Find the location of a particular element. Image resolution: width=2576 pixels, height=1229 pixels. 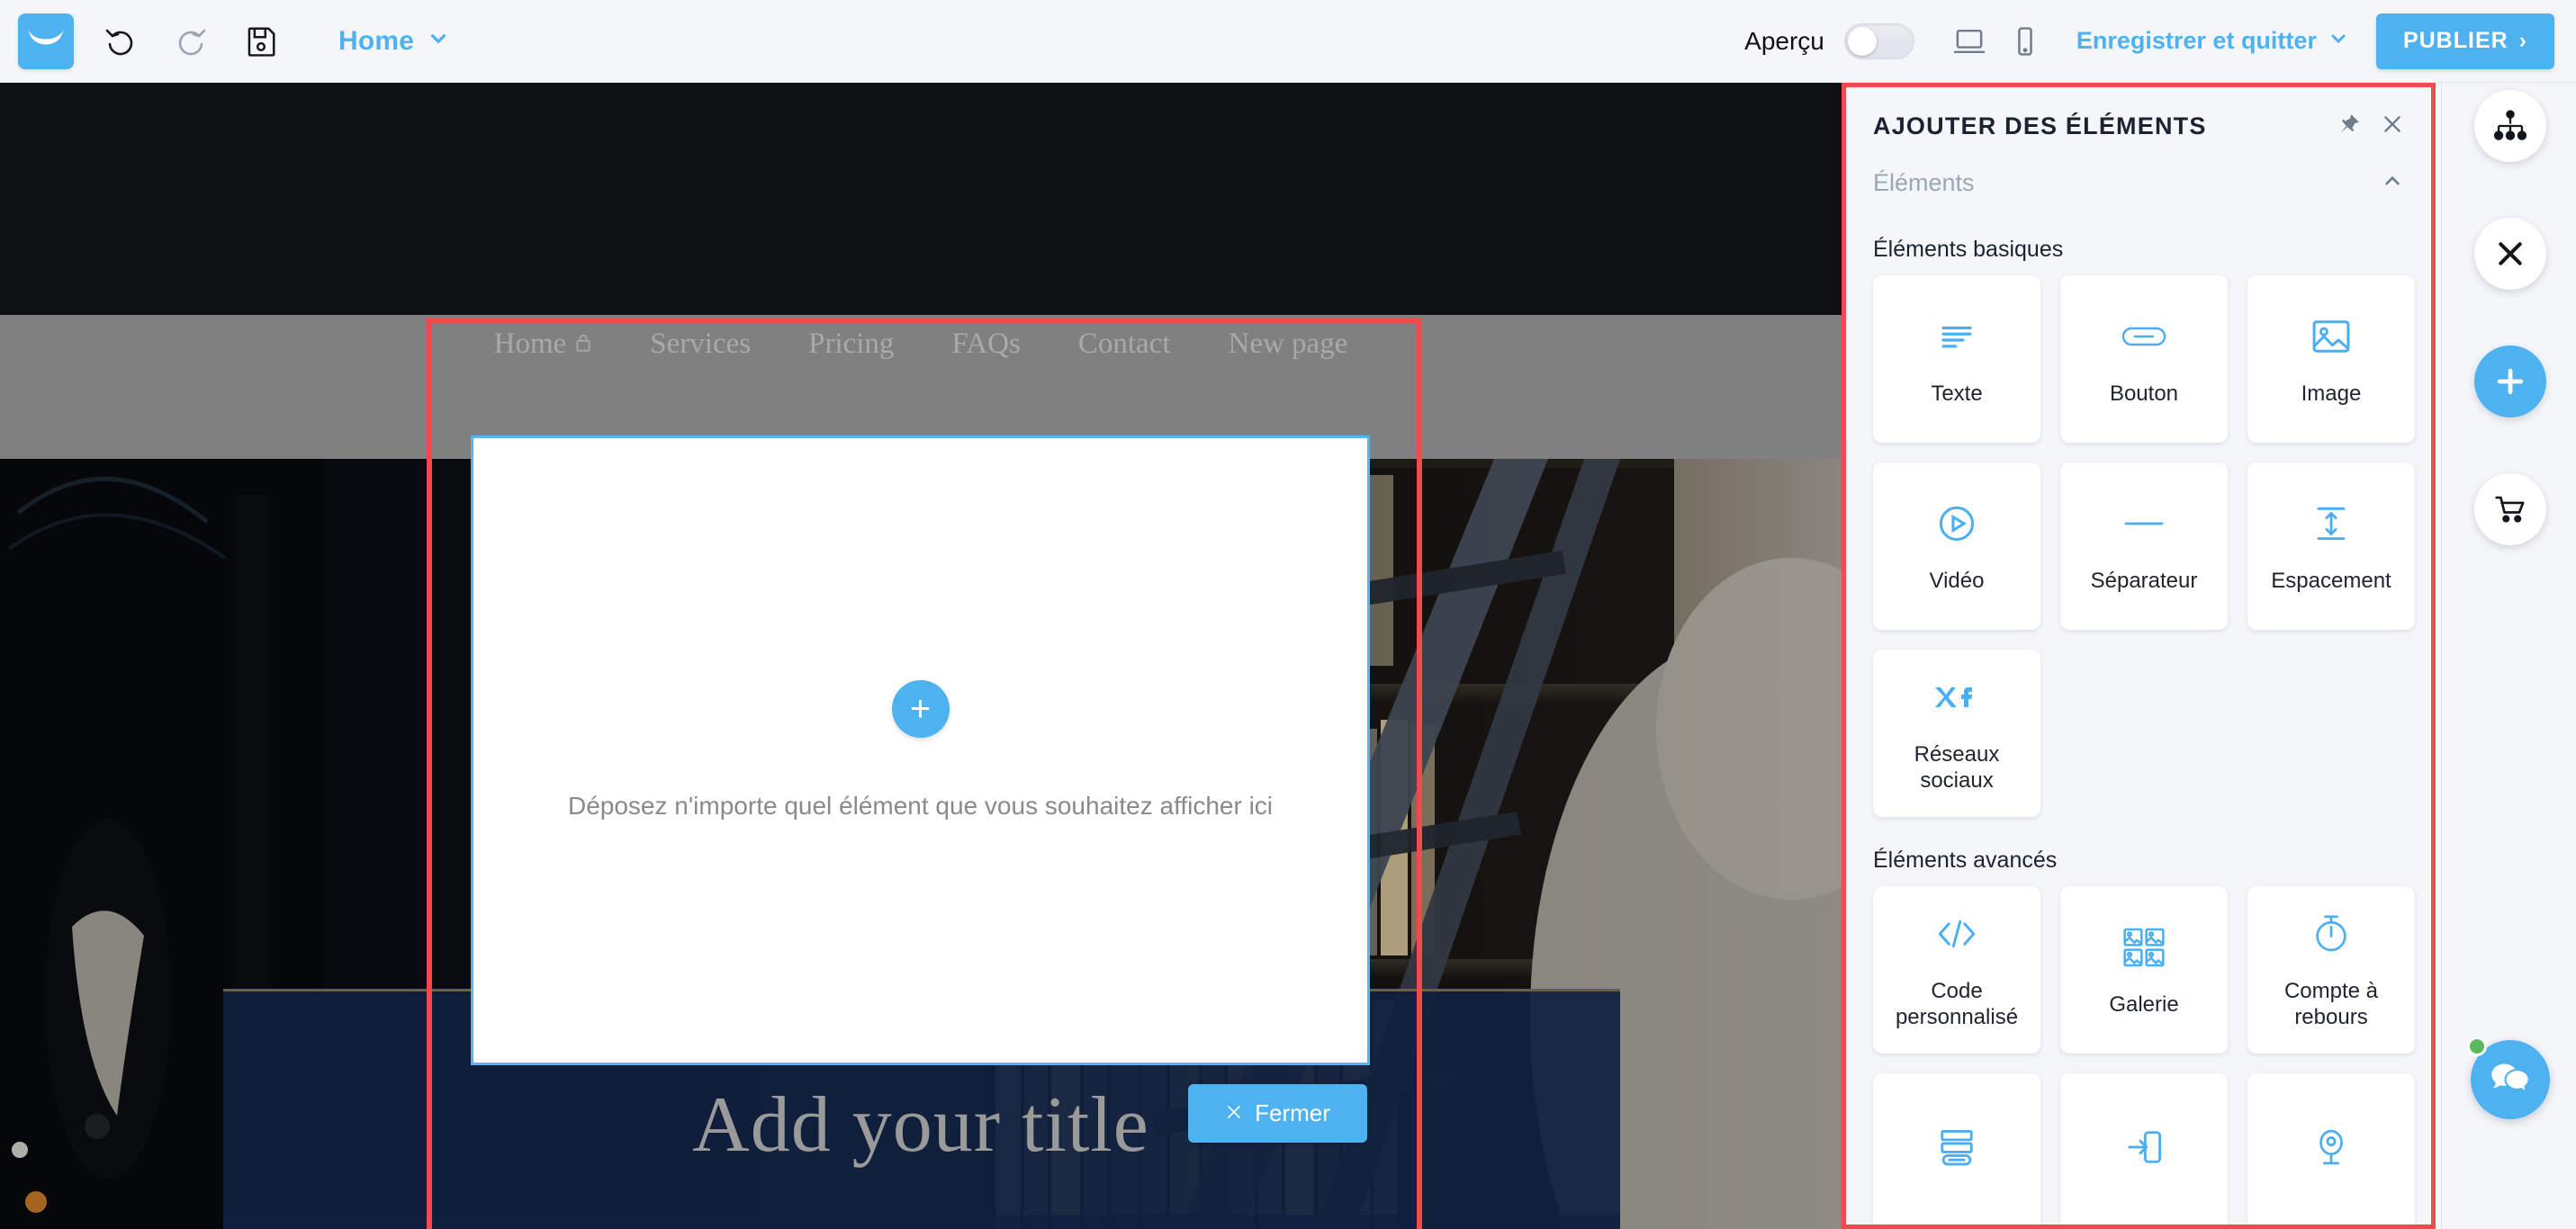

toolbar-right-group: Aperçu Enregistrer et quitter PUBLIER › is located at coordinates (2160, 41).